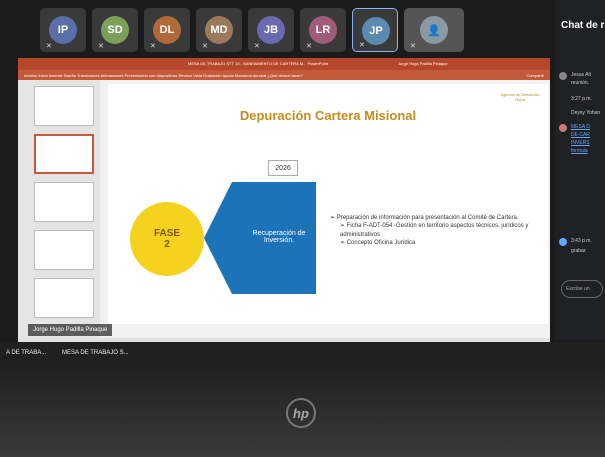  Describe the element at coordinates (423, 63) in the screenshot. I see `user-name: Jorge Hugo Padilla Pinaque` at that location.